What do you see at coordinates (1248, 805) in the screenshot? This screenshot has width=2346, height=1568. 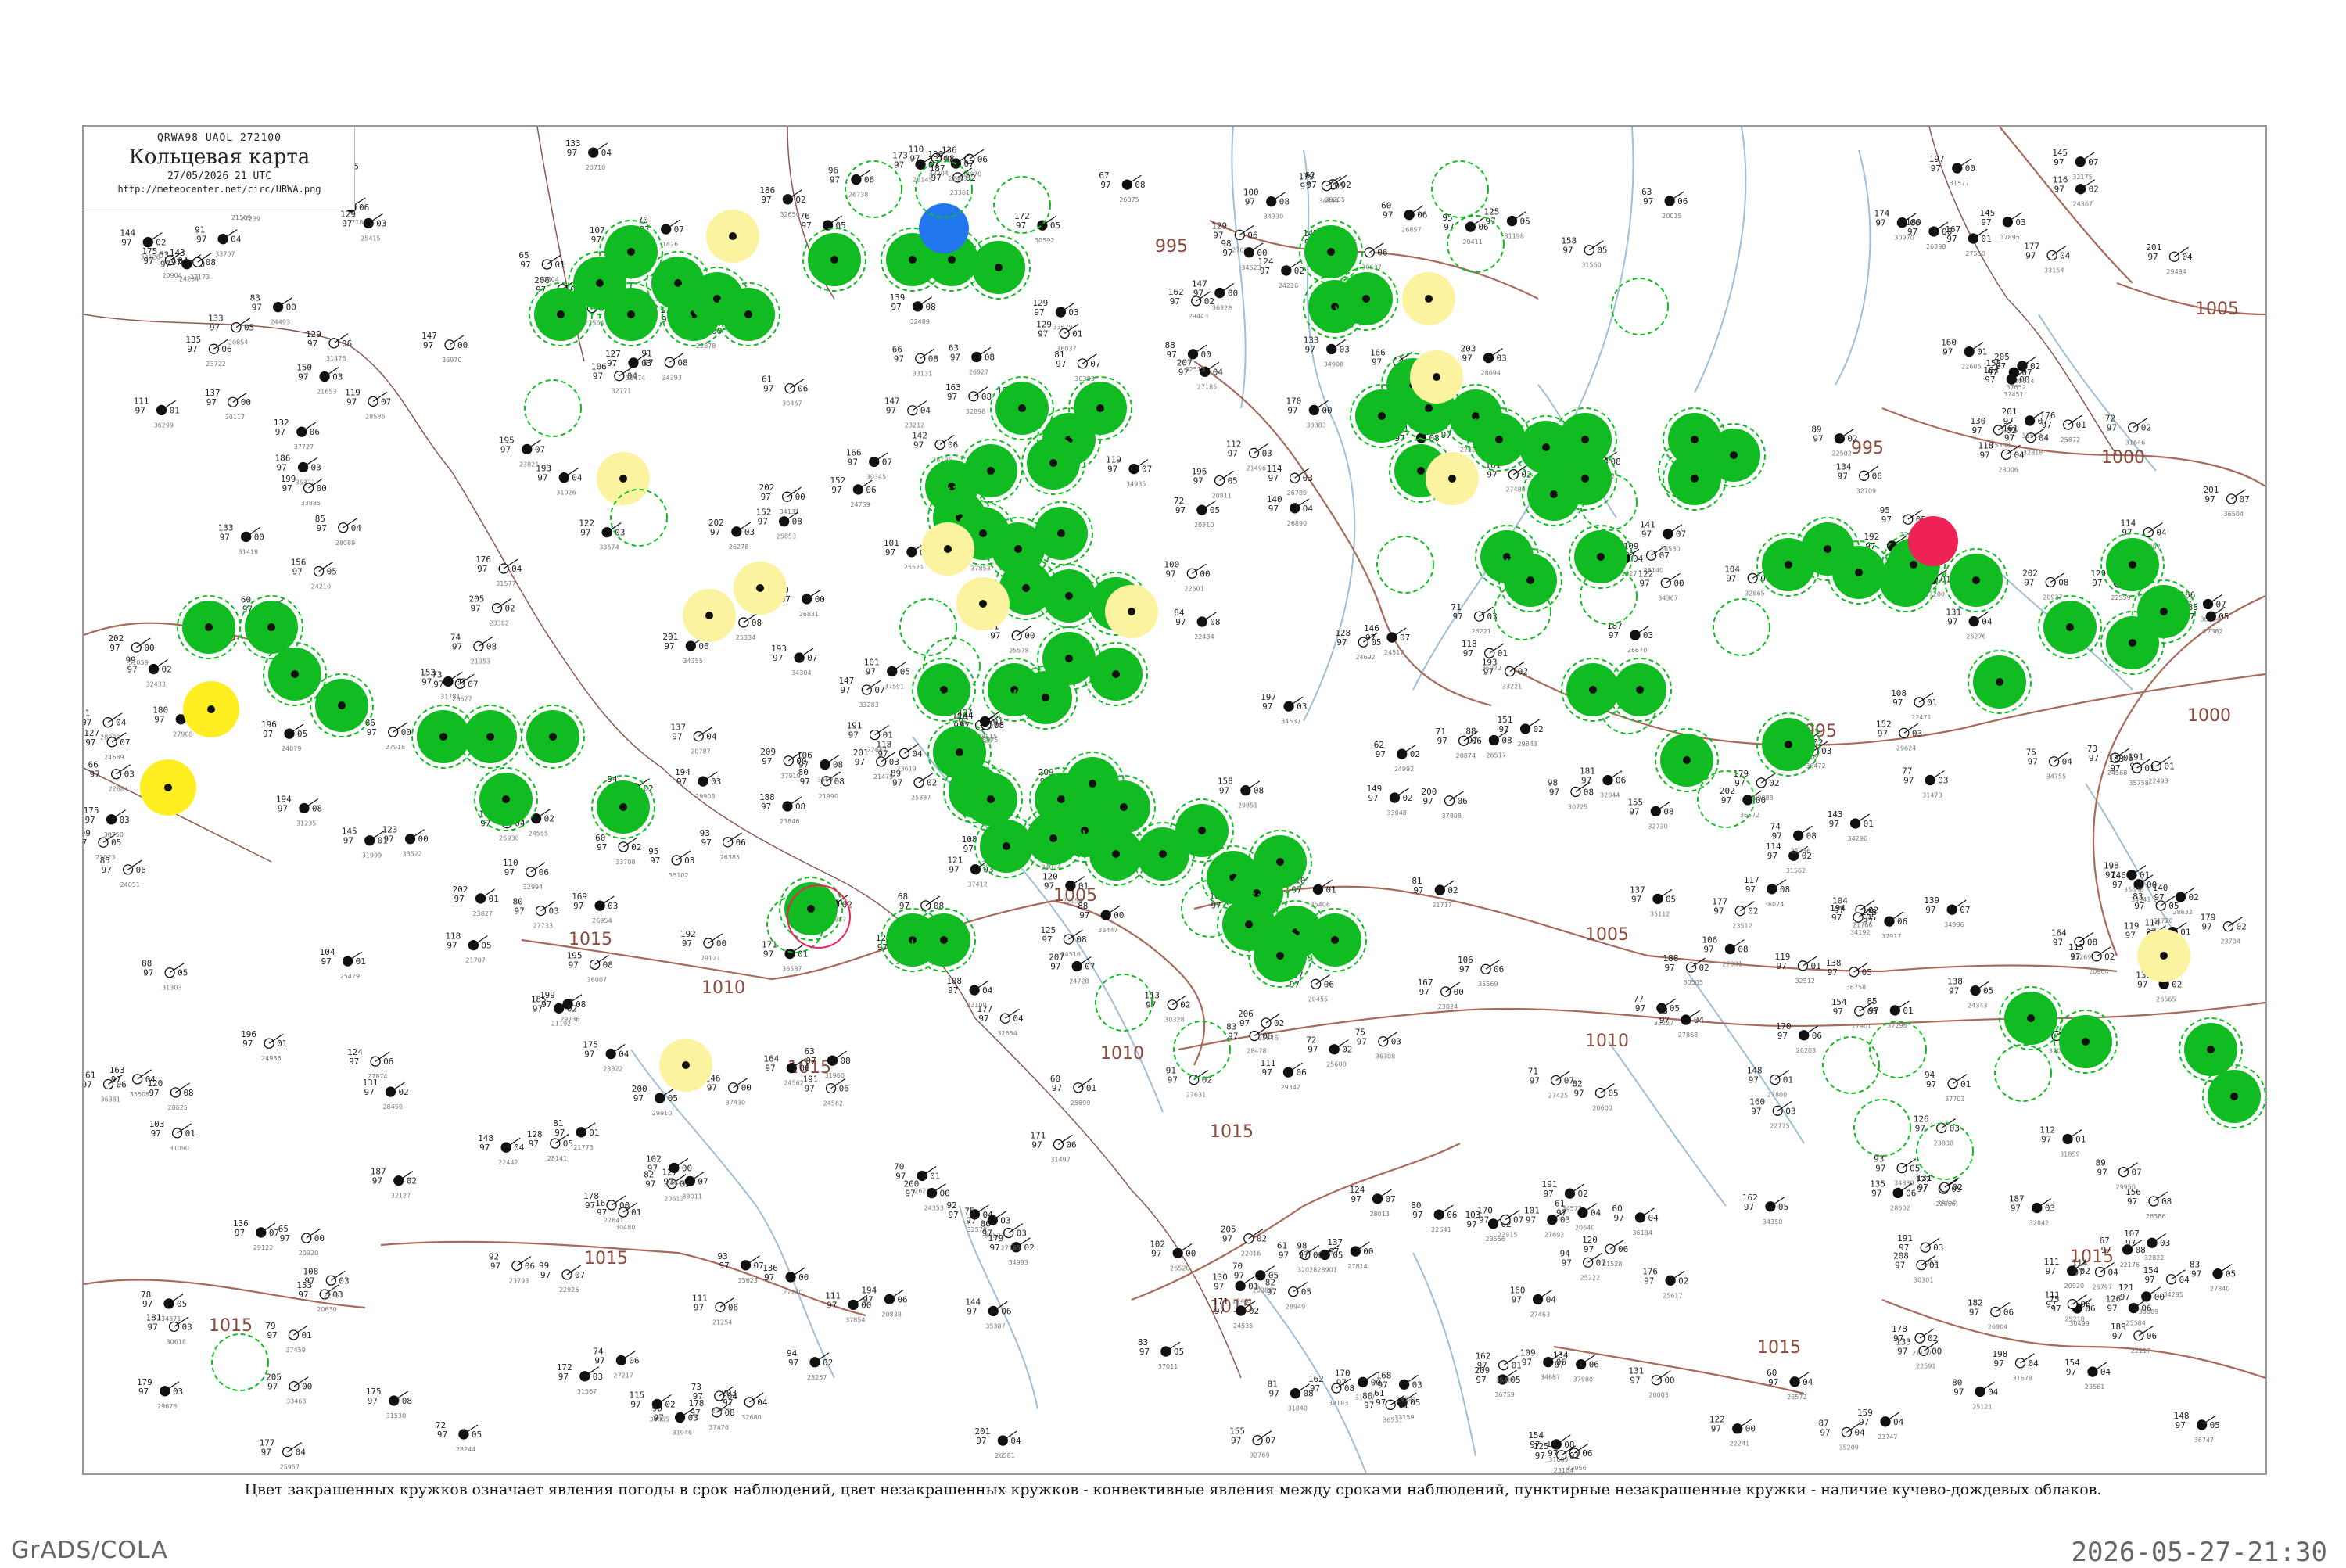 I see `station-index: 29851` at bounding box center [1248, 805].